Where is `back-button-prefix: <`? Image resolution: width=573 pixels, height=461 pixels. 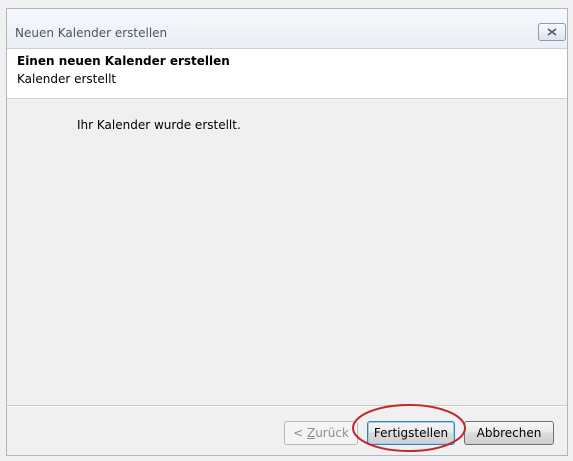 back-button-prefix: < is located at coordinates (300, 433).